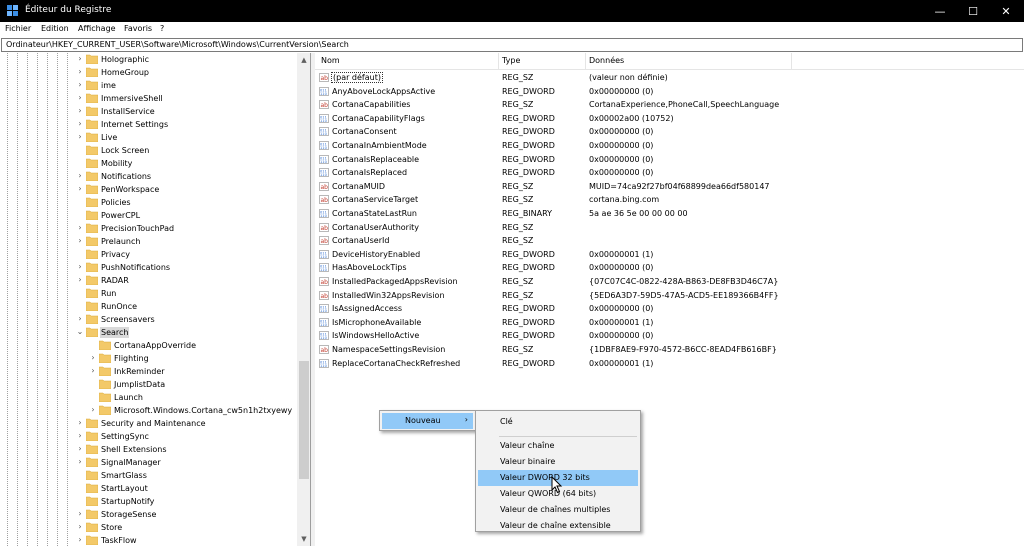 The image size is (1024, 546). I want to click on maximize-button: ☐, so click(973, 11).